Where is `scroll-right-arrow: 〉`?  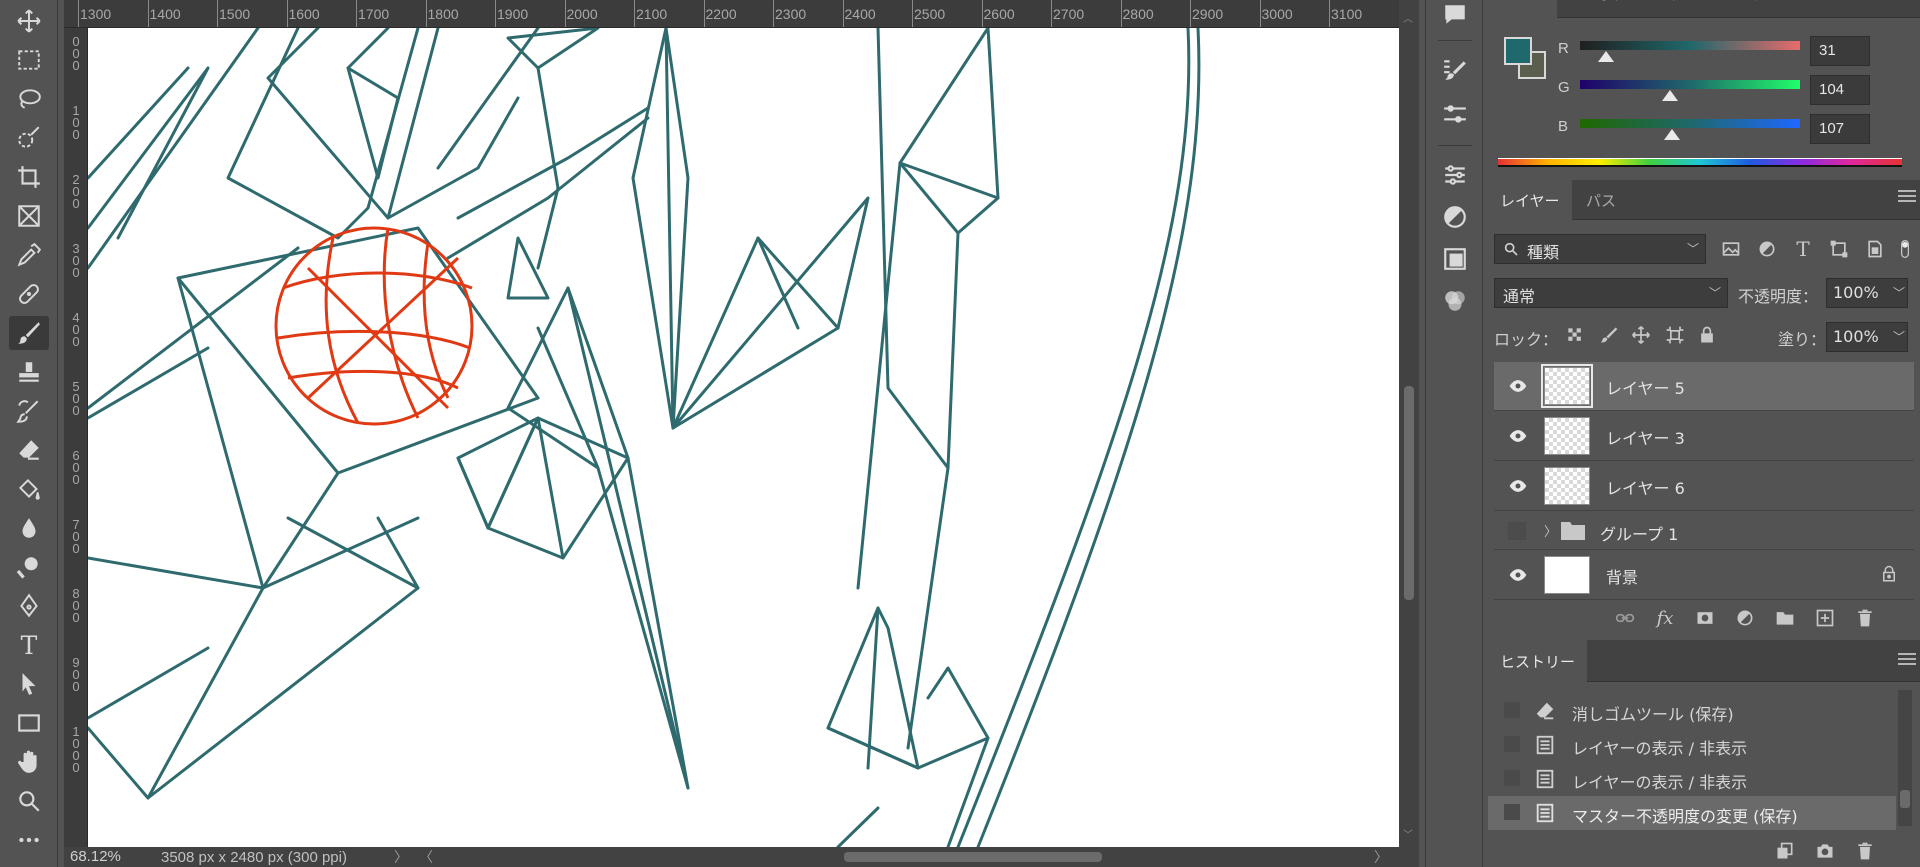 scroll-right-arrow: 〉 is located at coordinates (1381, 857).